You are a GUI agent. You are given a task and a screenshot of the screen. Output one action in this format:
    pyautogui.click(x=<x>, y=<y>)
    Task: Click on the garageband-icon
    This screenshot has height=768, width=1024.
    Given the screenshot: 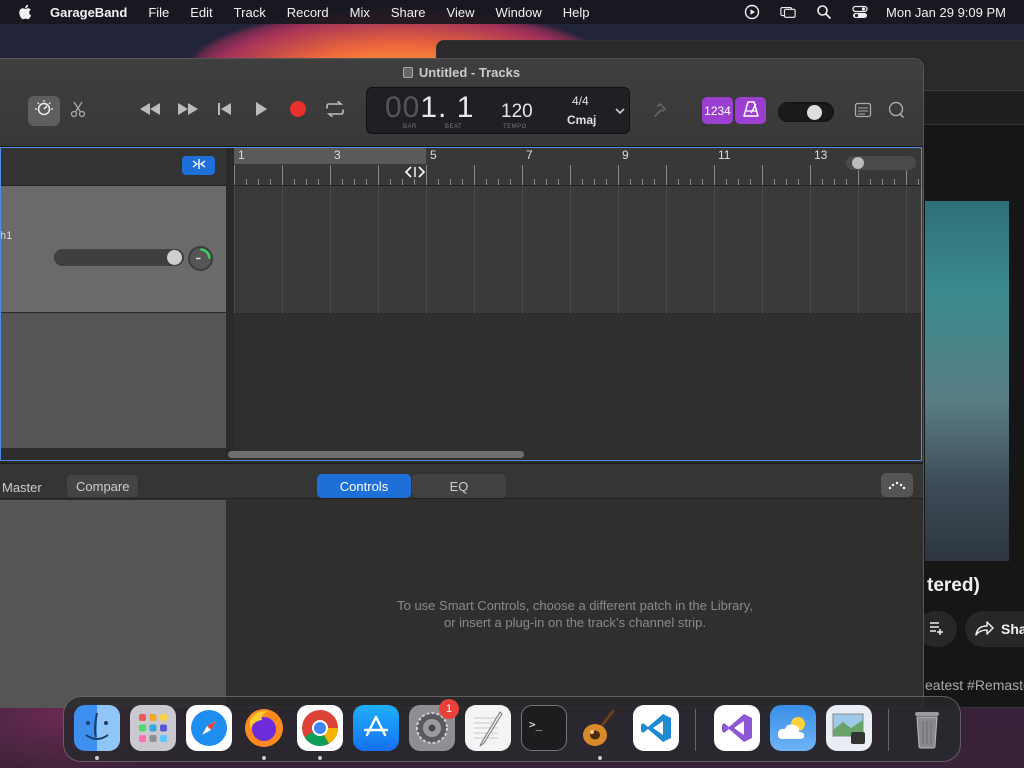 What is the action you would take?
    pyautogui.click(x=600, y=728)
    